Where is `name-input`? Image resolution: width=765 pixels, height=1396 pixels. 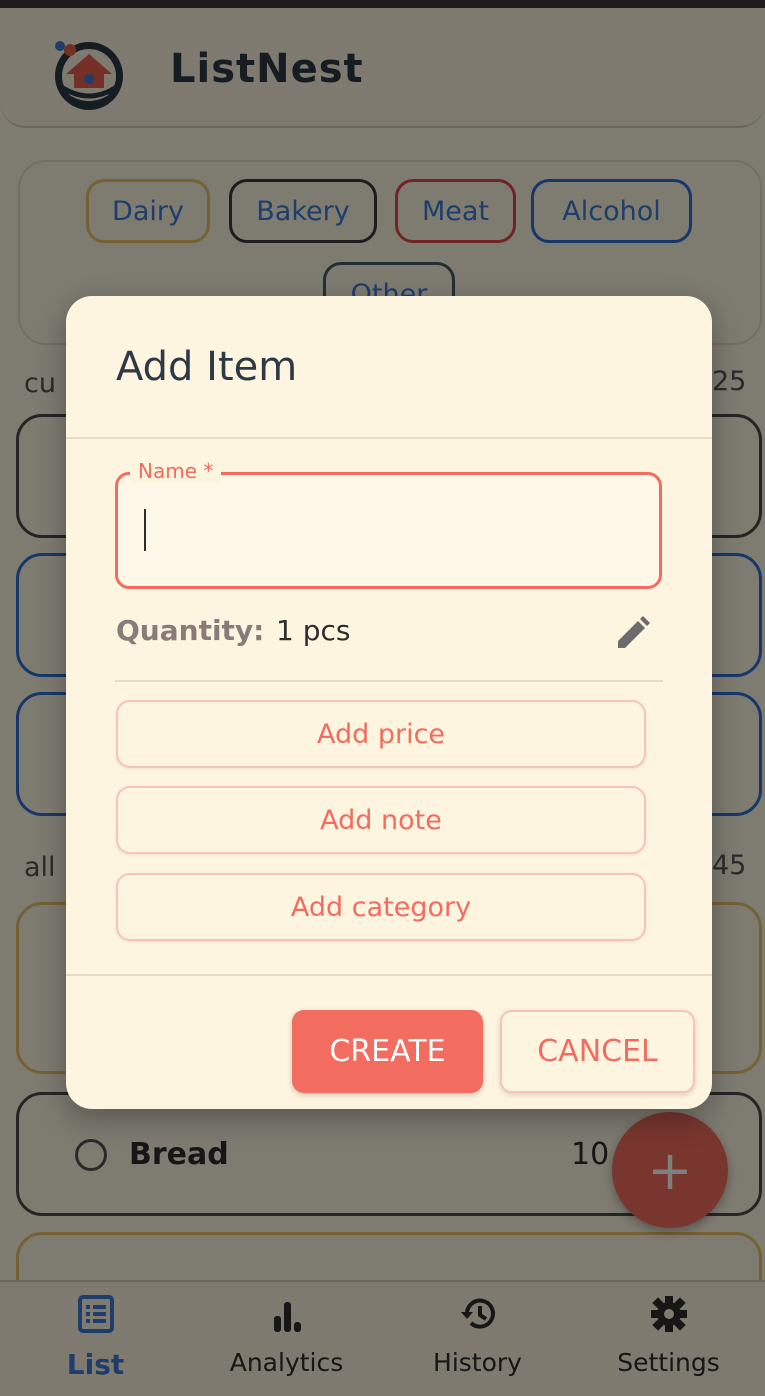 name-input is located at coordinates (388, 530).